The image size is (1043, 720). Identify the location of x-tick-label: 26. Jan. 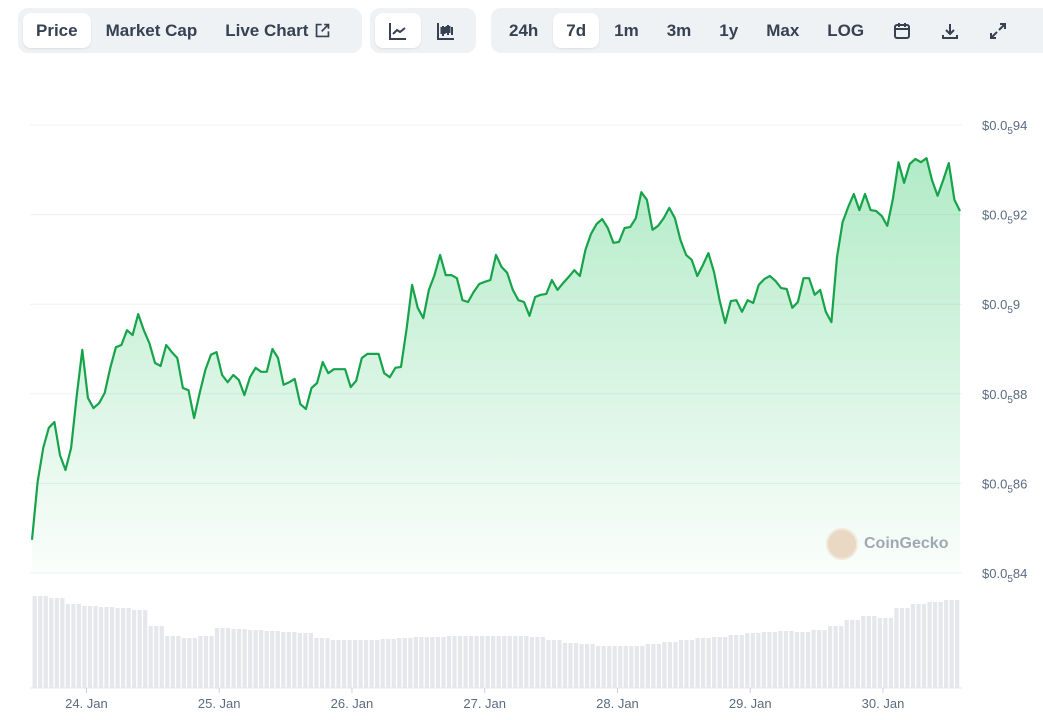
(352, 703).